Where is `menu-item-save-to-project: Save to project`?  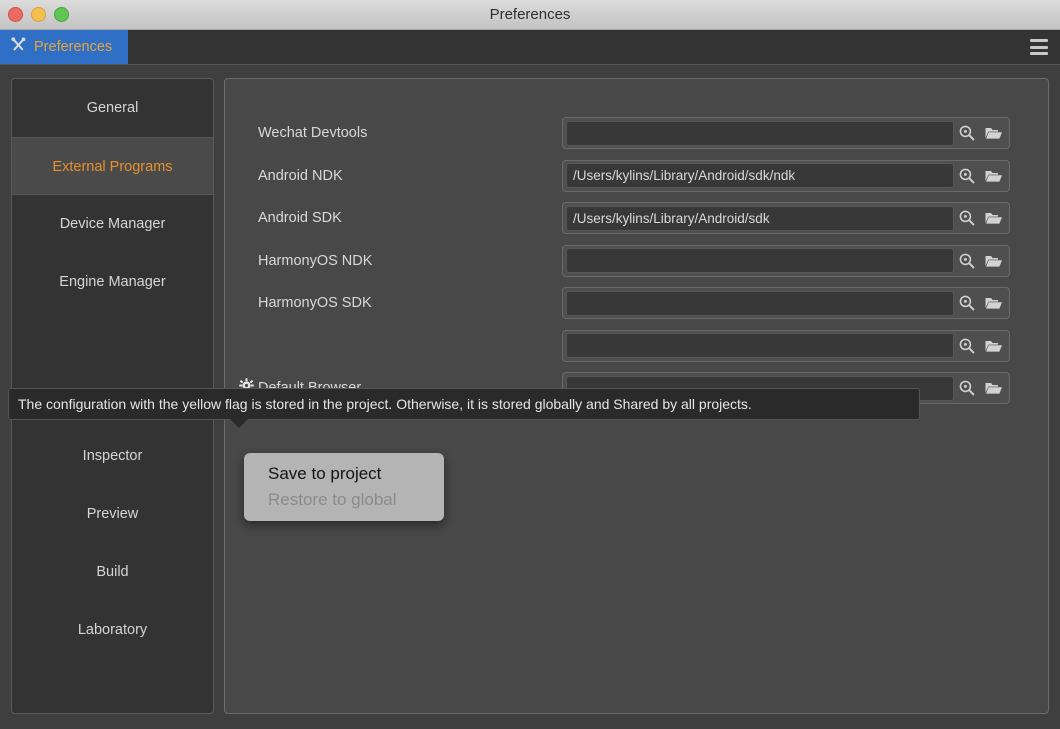 menu-item-save-to-project: Save to project is located at coordinates (344, 474).